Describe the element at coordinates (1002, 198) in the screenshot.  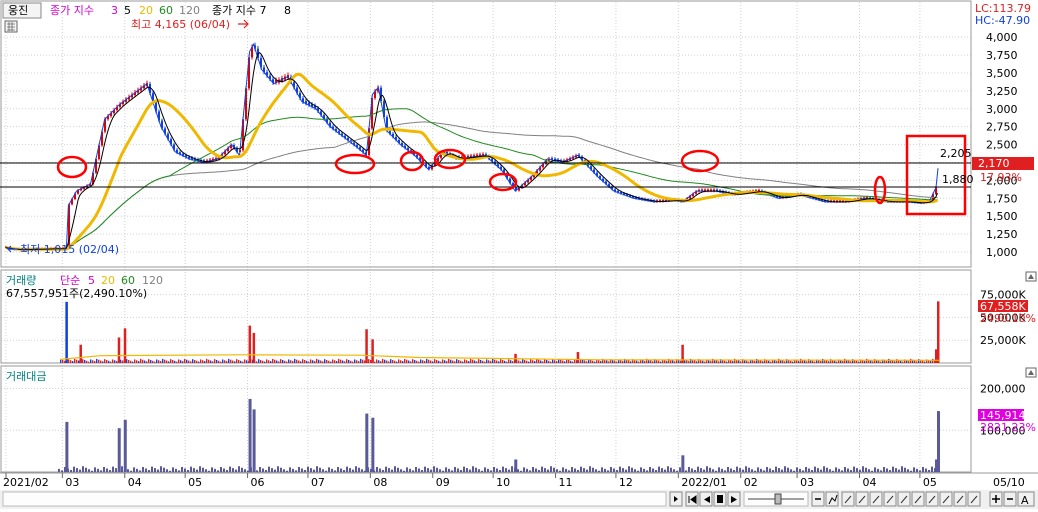
I see `price-tick-label: 1,750` at that location.